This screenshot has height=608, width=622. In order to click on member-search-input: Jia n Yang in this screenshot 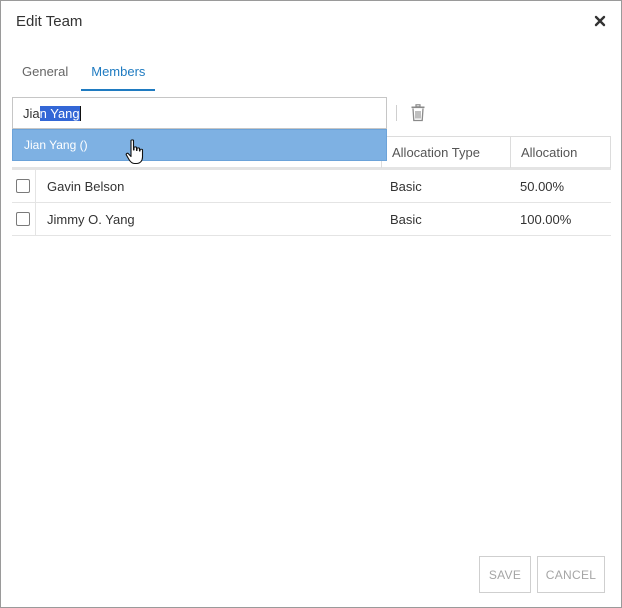, I will do `click(199, 113)`.